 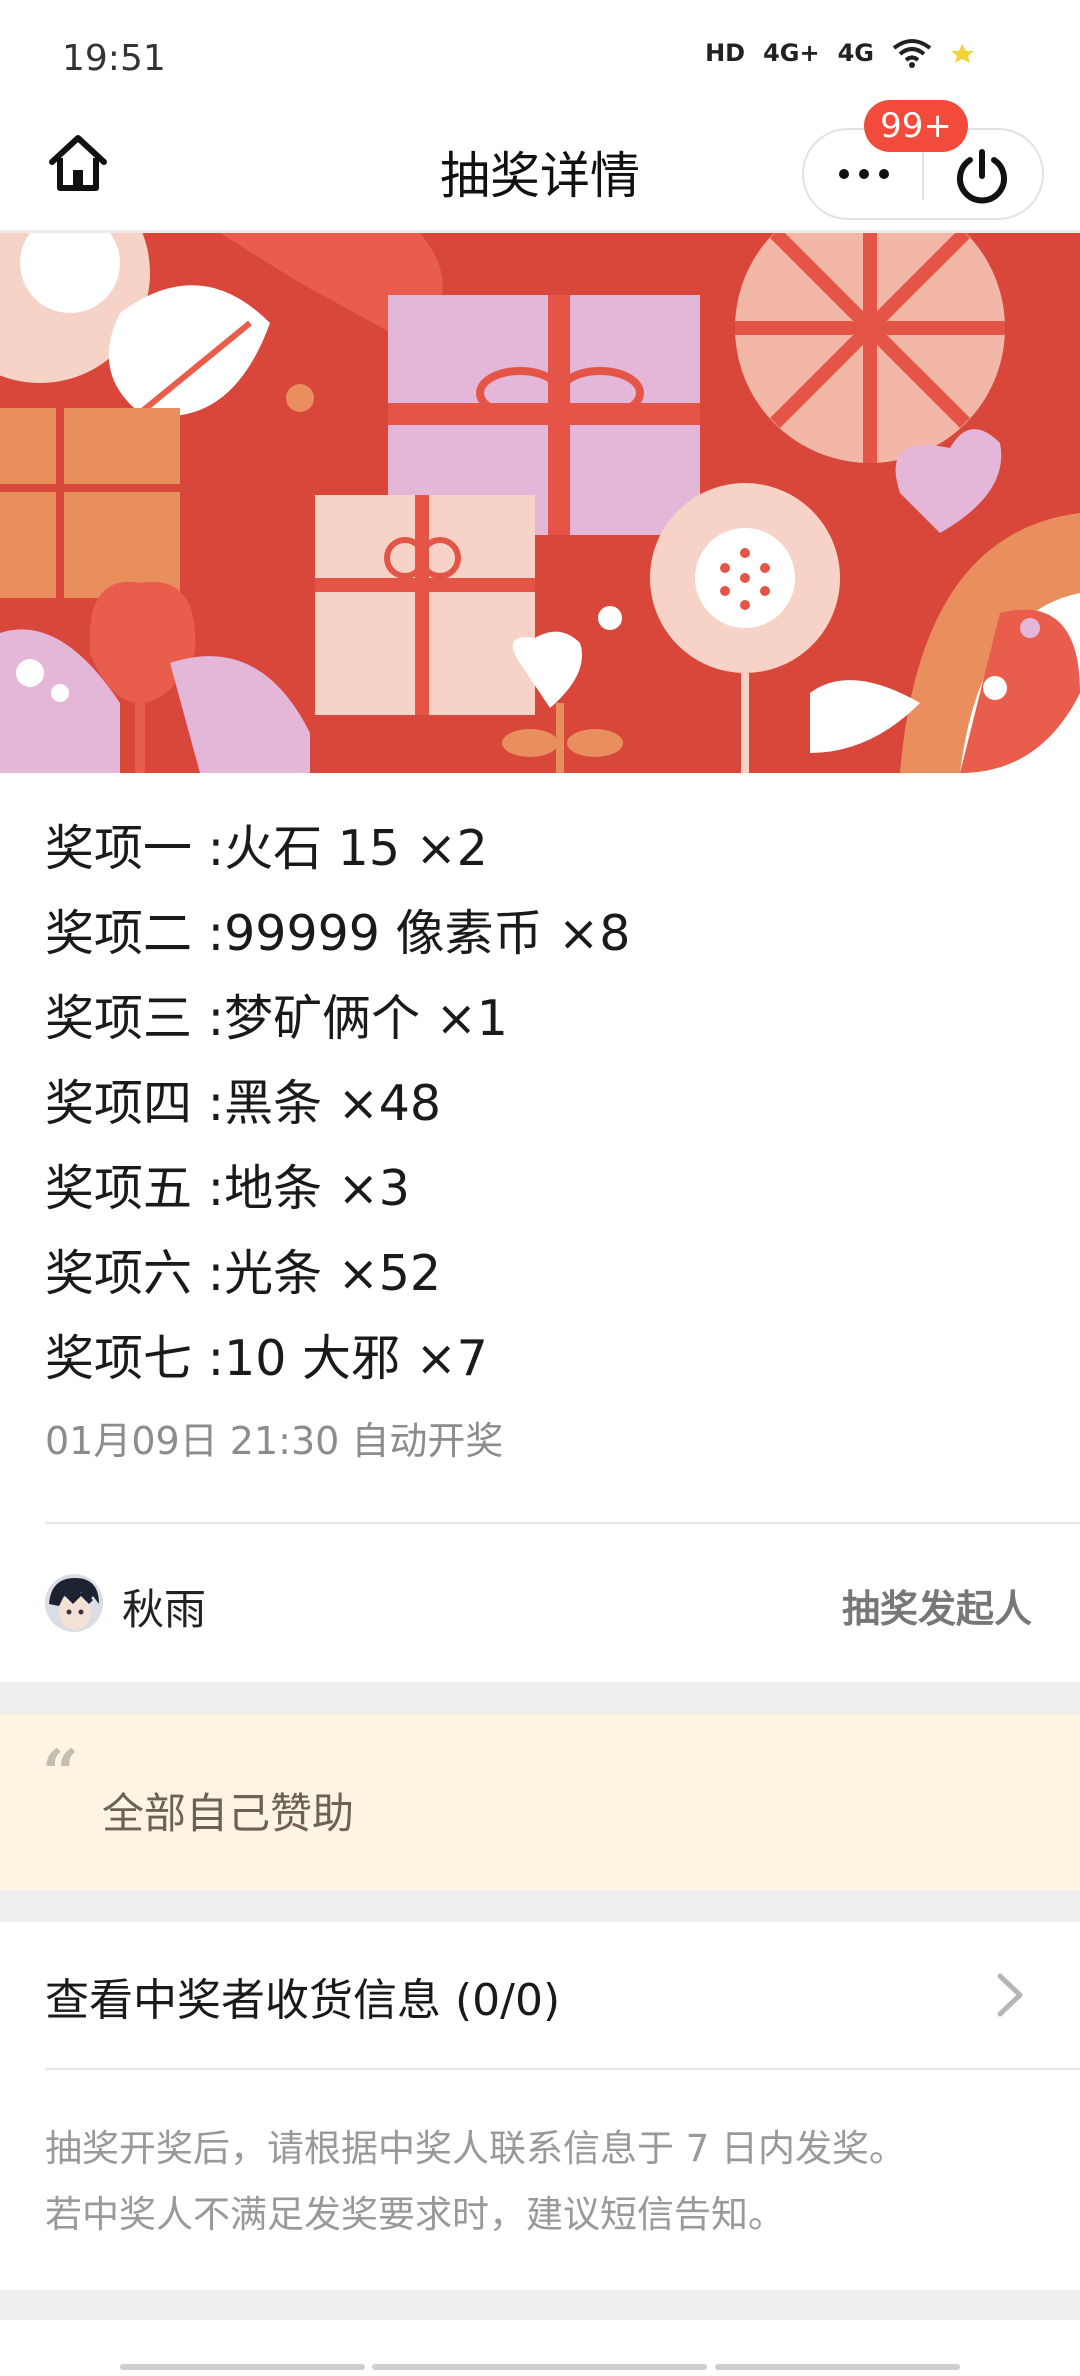 What do you see at coordinates (266, 848) in the screenshot?
I see `prize-item: 奖项一 :火石 15 ×2` at bounding box center [266, 848].